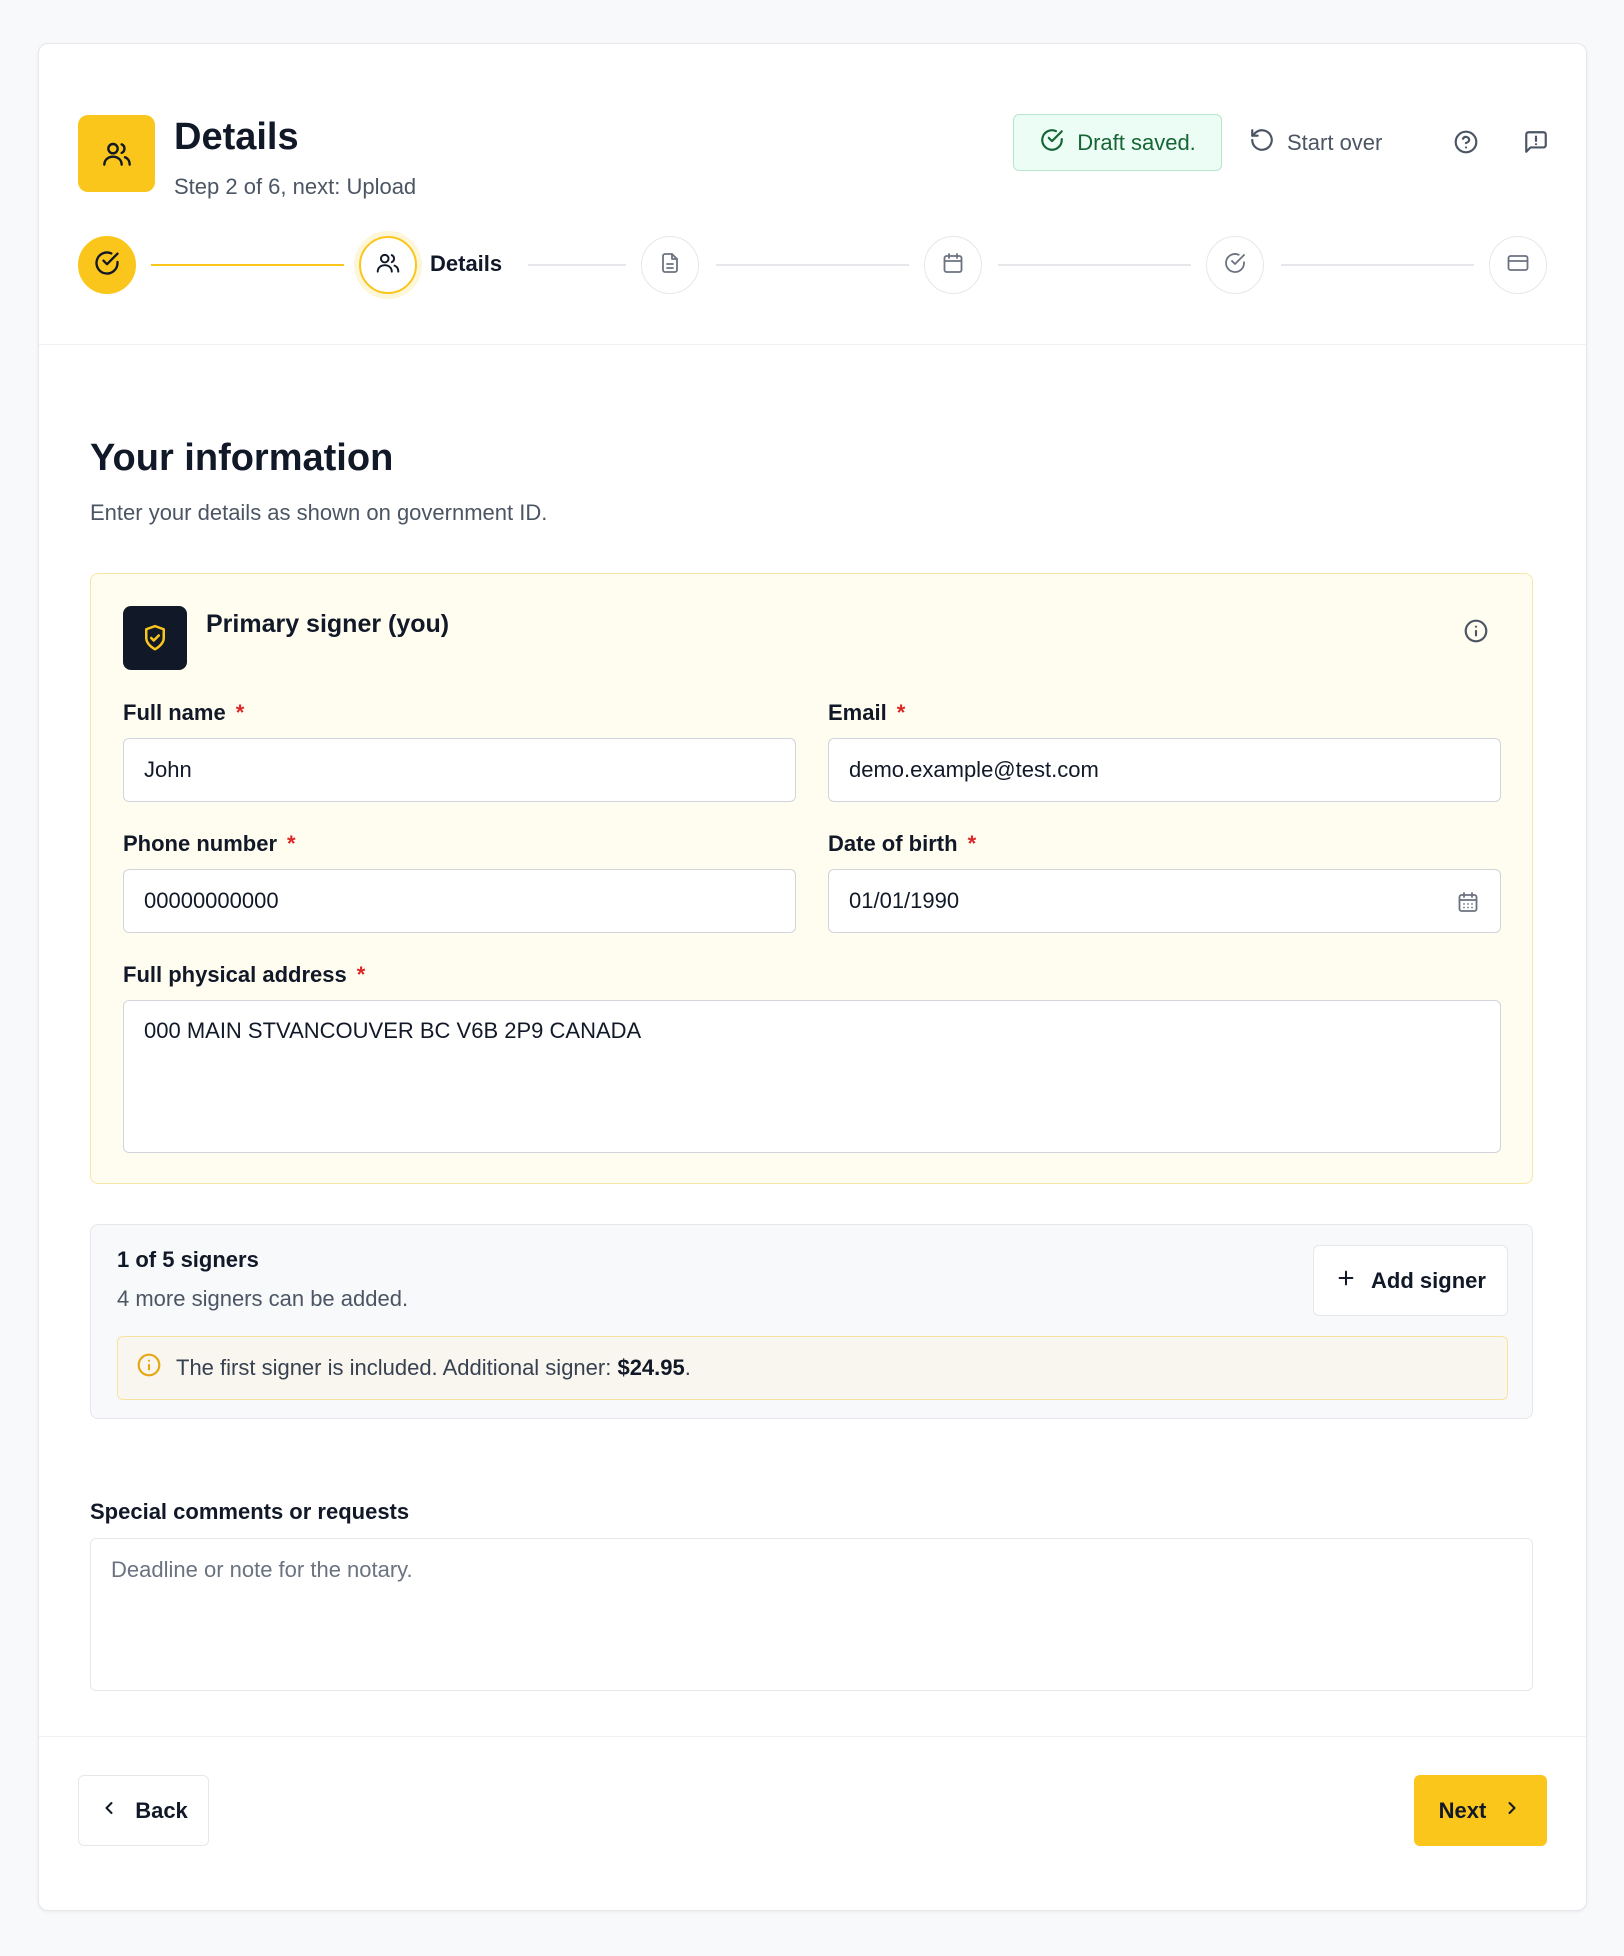 The width and height of the screenshot is (1624, 1956). What do you see at coordinates (466, 263) in the screenshot?
I see `current-step-label: Details` at bounding box center [466, 263].